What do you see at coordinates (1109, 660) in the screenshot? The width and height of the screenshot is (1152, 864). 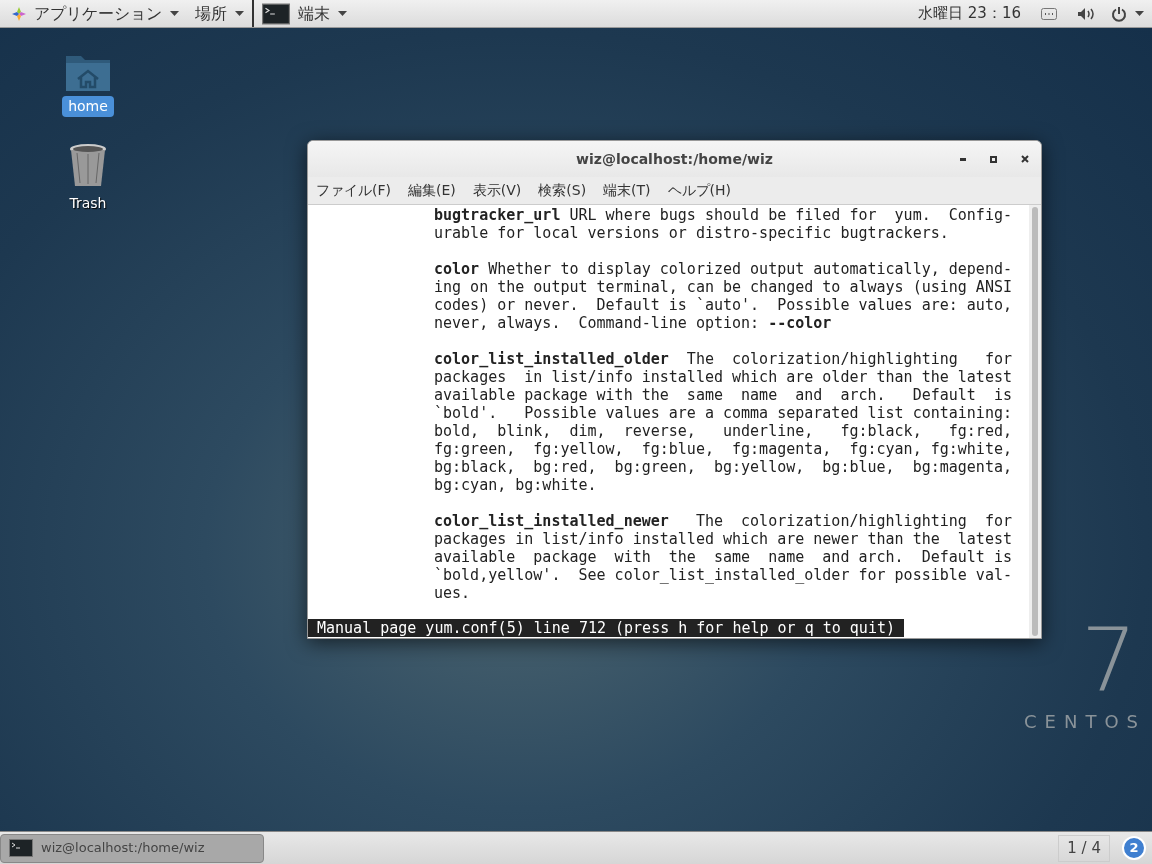 I see `version-number: 7` at bounding box center [1109, 660].